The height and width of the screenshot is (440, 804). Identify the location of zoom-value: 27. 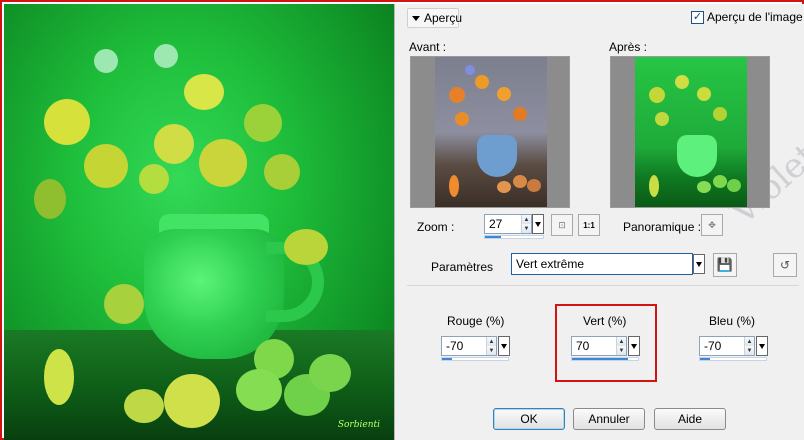
(496, 224).